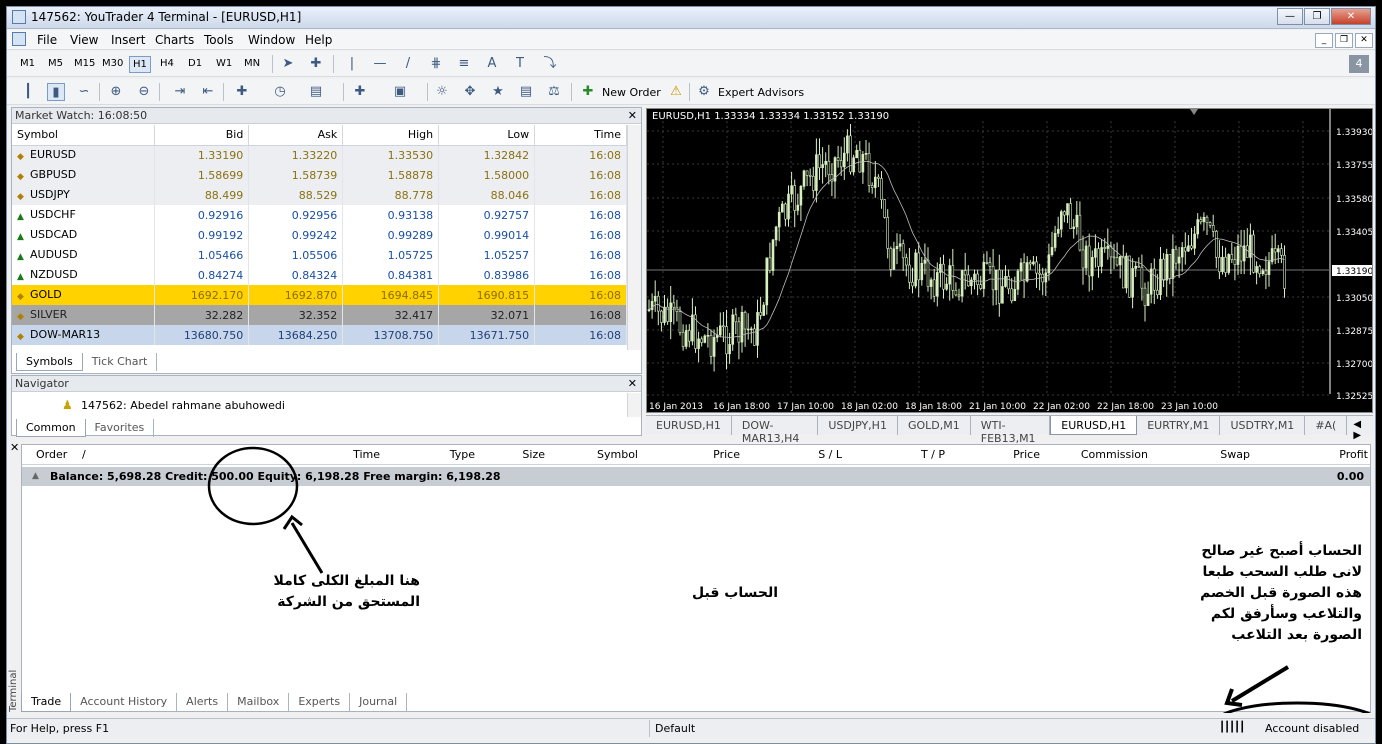 The height and width of the screenshot is (744, 1382). What do you see at coordinates (84, 92) in the screenshot?
I see `line-chart-icon: ∽` at bounding box center [84, 92].